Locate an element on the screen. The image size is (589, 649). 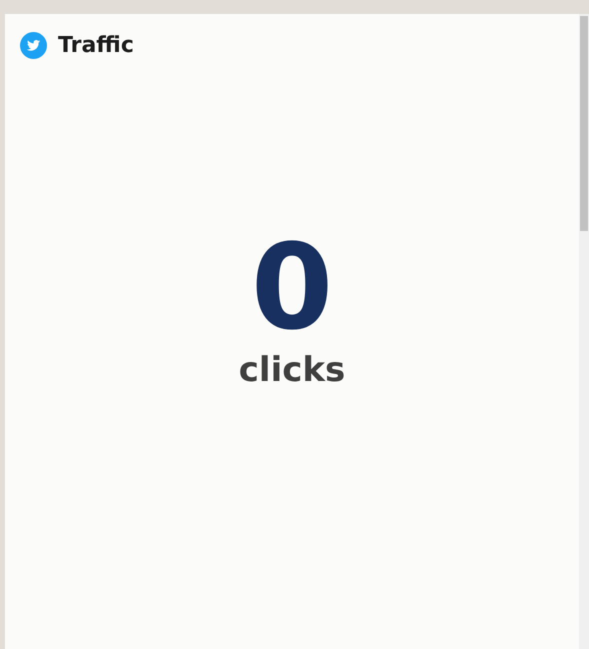
click-count: 0 is located at coordinates (292, 287).